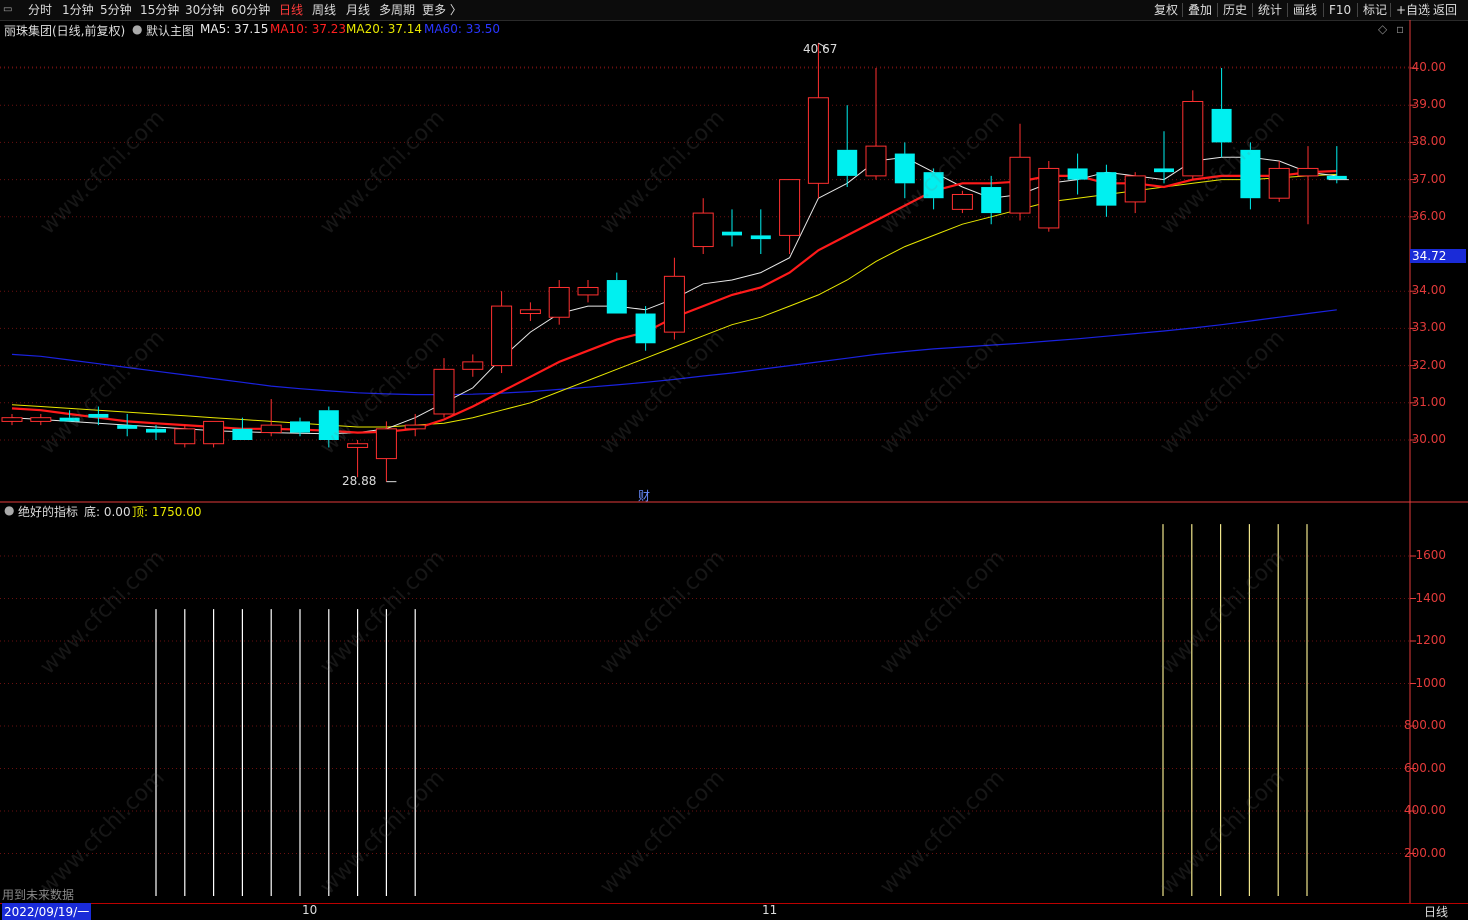 This screenshot has width=1468, height=920. Describe the element at coordinates (1430, 682) in the screenshot. I see `indicator-axis-label: 1000` at that location.